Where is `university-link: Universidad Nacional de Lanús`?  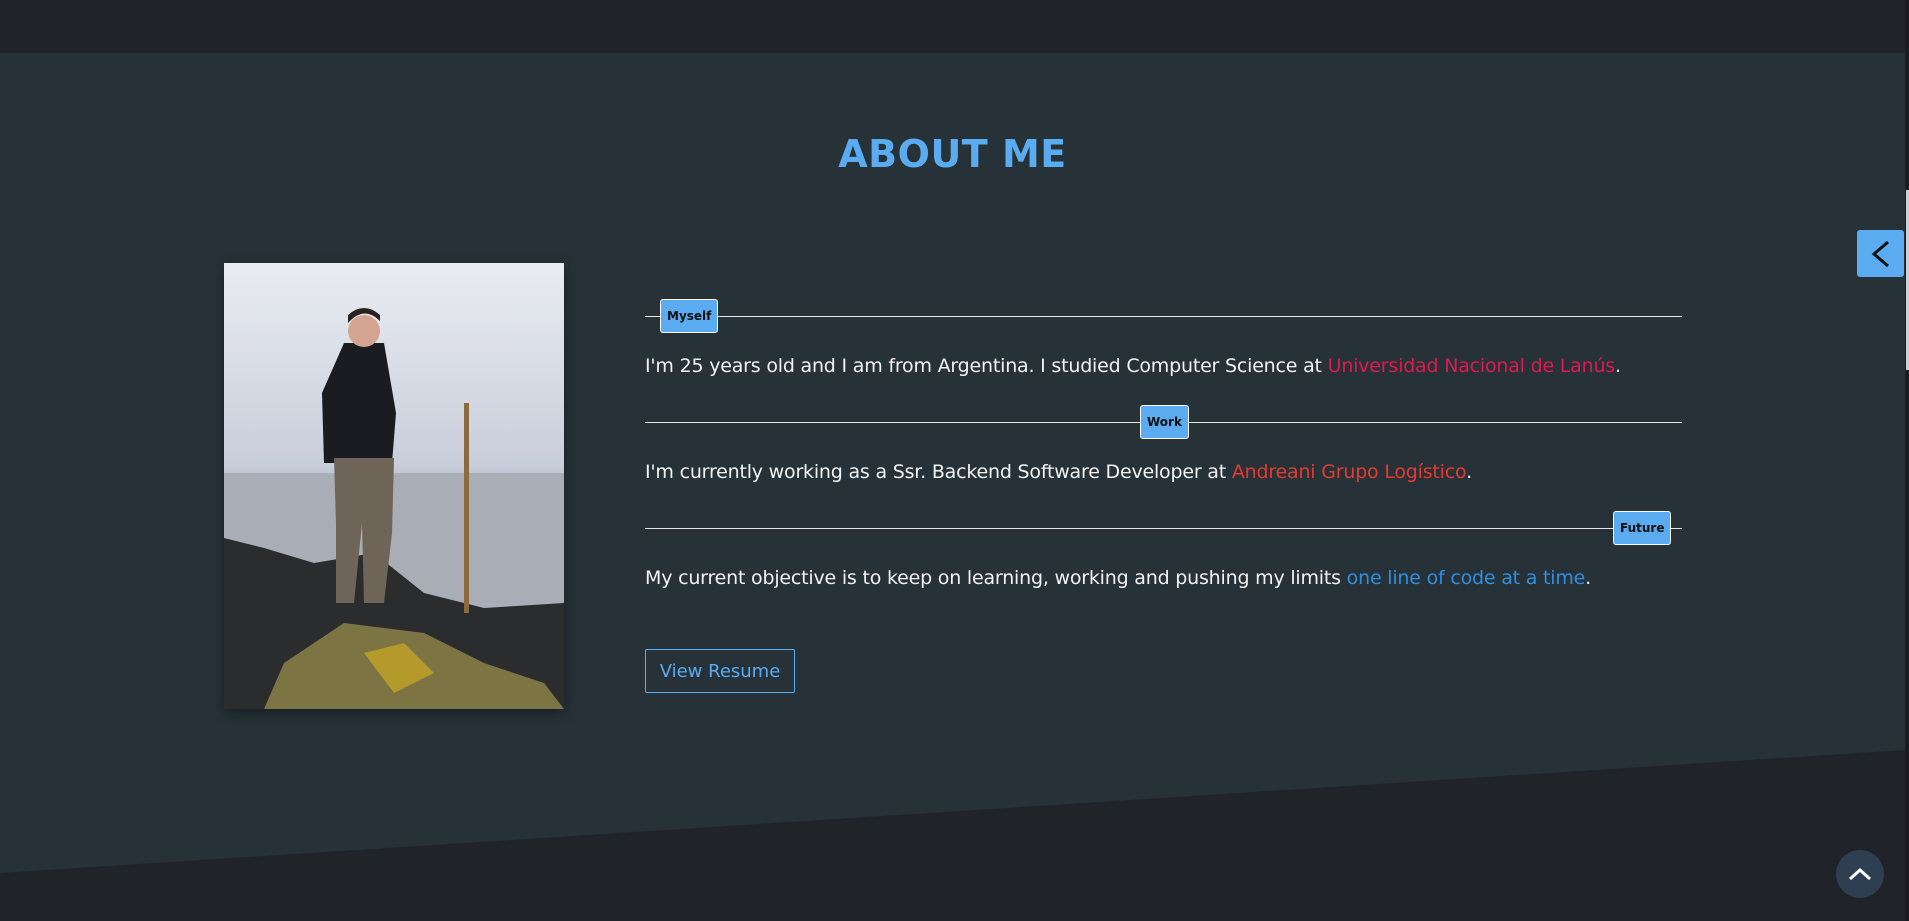 university-link: Universidad Nacional de Lanús is located at coordinates (1472, 366).